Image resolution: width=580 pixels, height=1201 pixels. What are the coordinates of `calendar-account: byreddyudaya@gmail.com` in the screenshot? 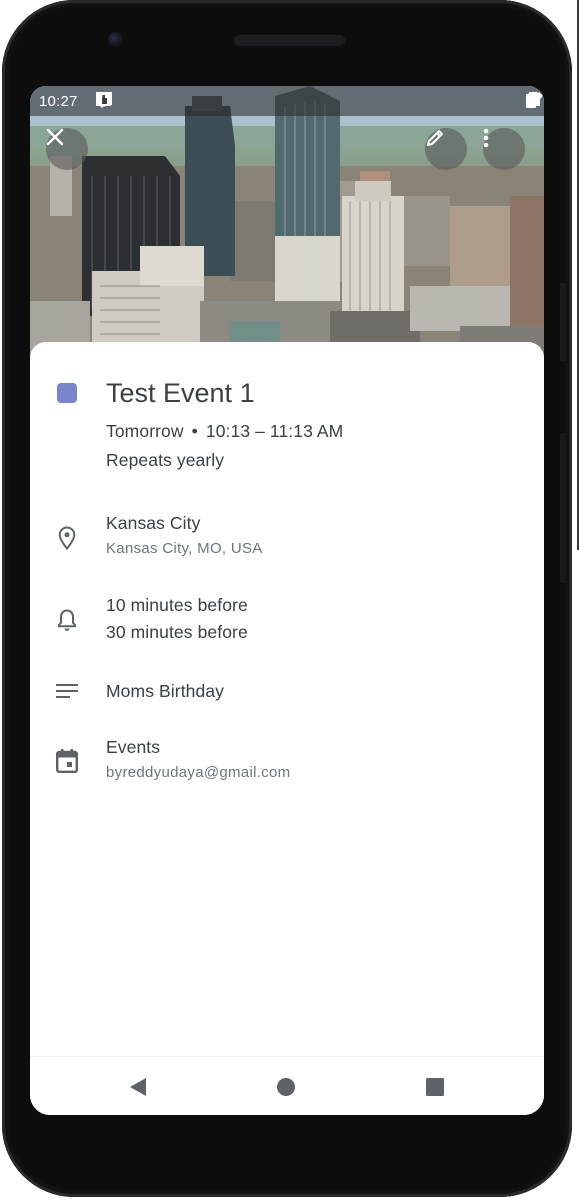 It's located at (198, 772).